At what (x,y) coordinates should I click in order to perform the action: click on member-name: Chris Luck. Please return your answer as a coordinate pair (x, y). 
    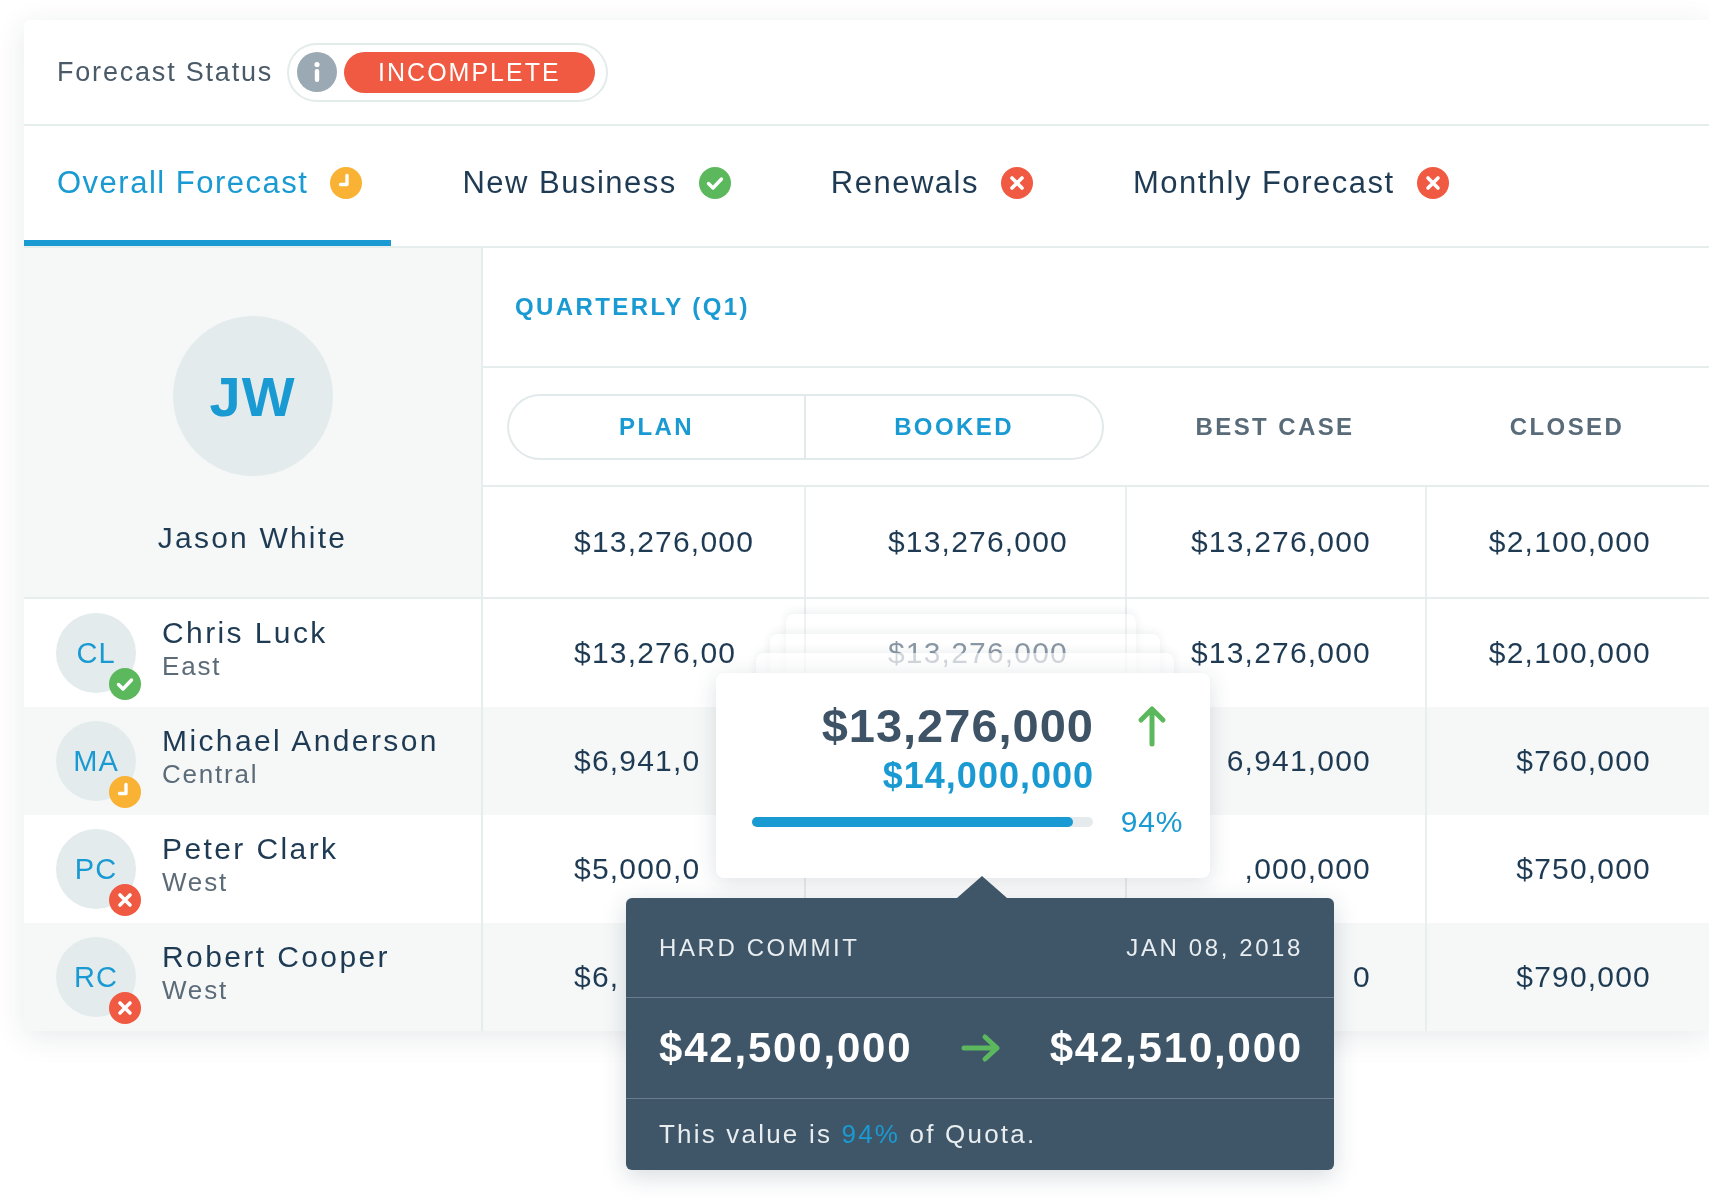
    Looking at the image, I should click on (245, 633).